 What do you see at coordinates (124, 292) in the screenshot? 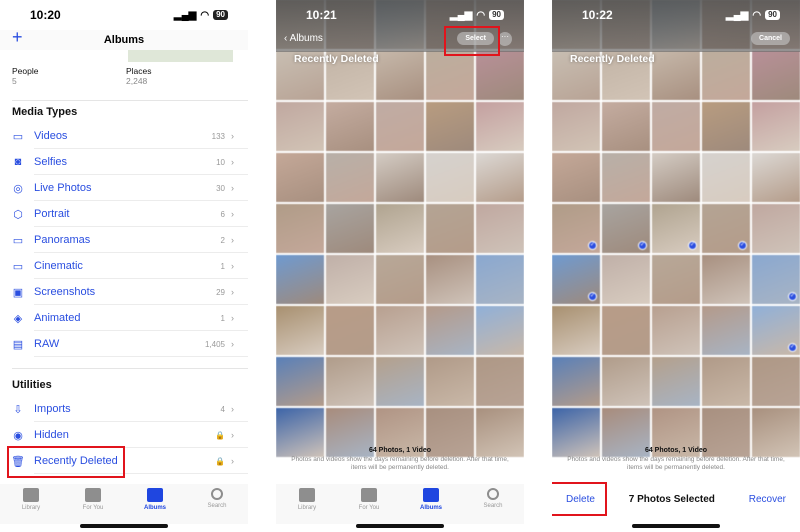
I see `album-row: ▣ Screenshots 29 ›` at bounding box center [124, 292].